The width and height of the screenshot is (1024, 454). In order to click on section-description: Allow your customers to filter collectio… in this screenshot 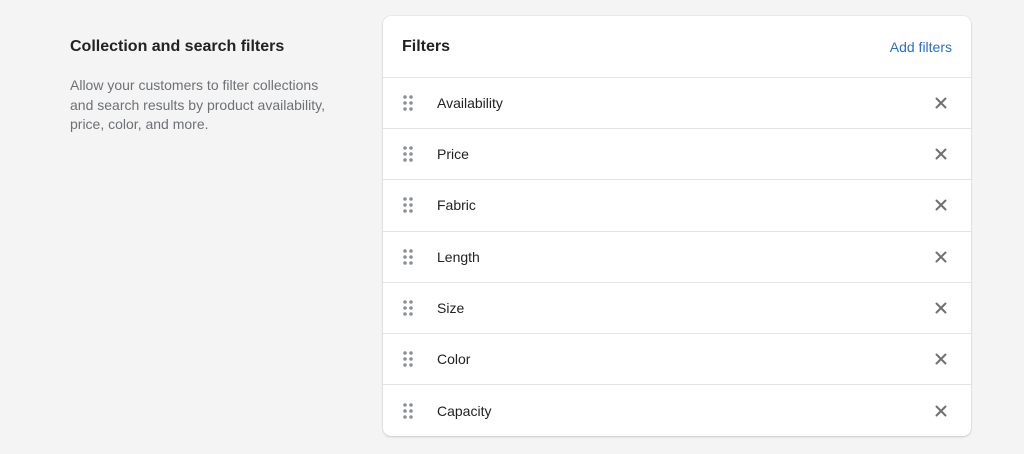, I will do `click(197, 104)`.